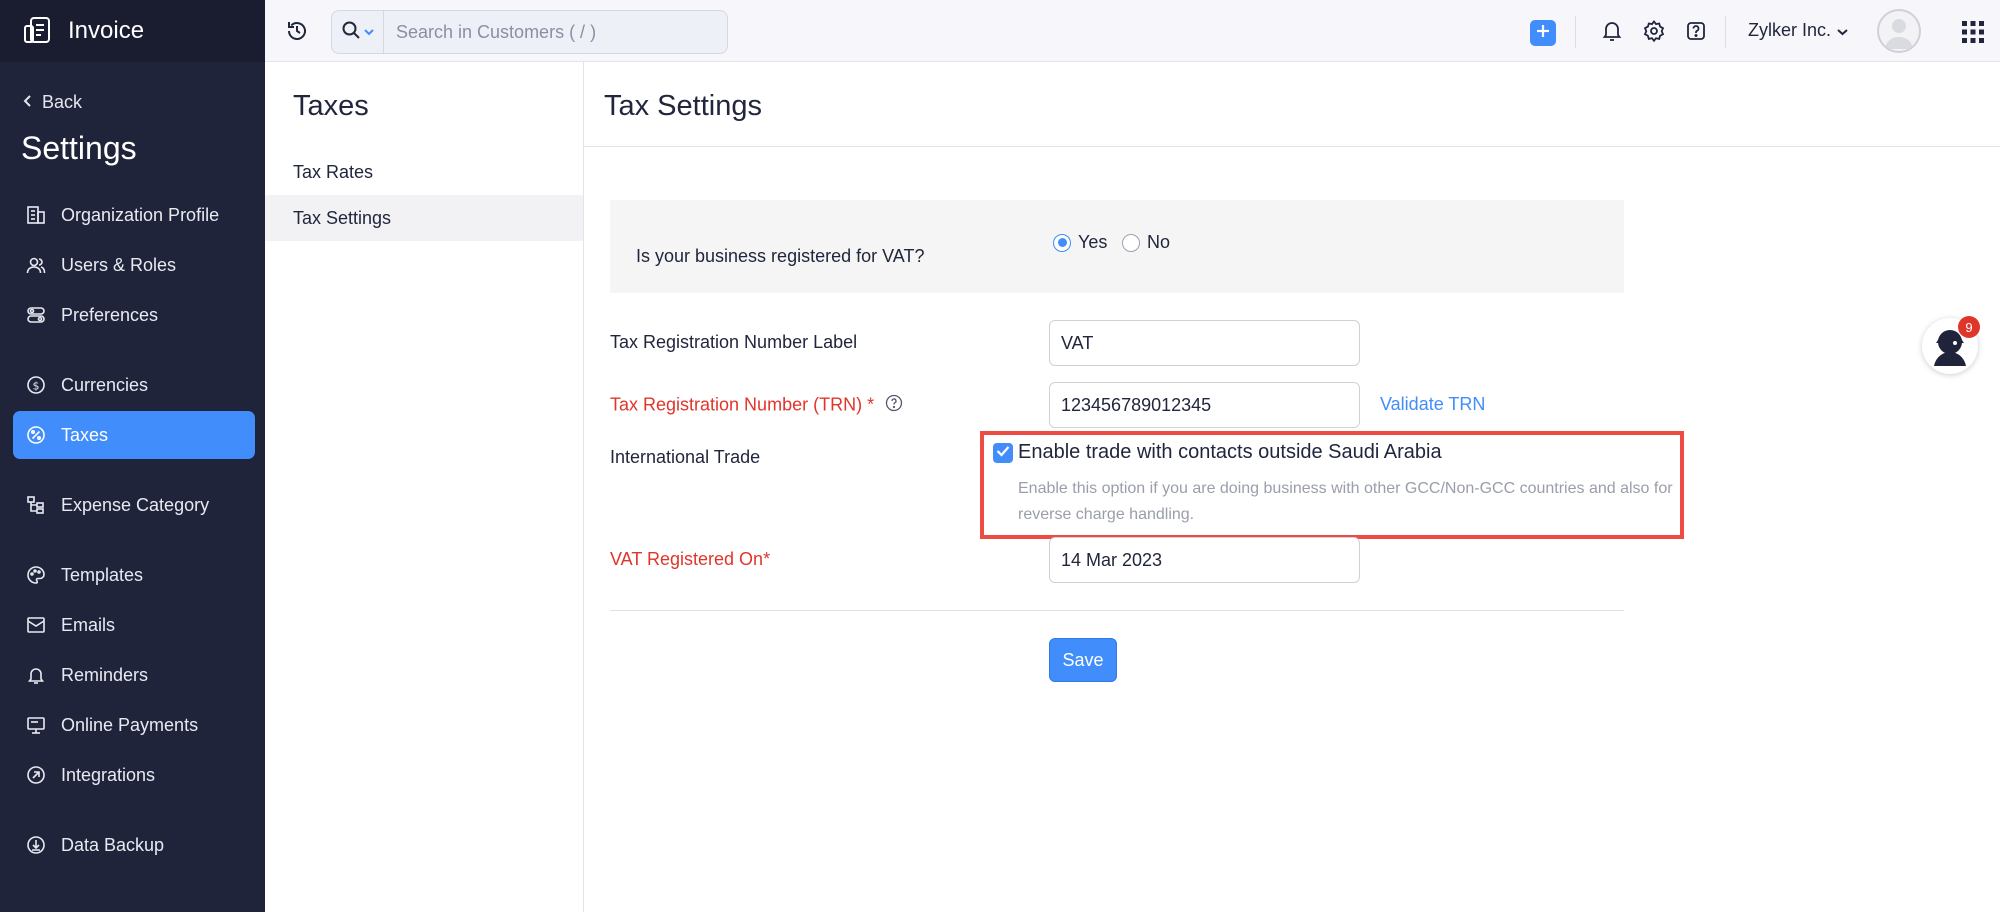 Image resolution: width=2000 pixels, height=912 pixels. I want to click on sidebar-item-label: Templates, so click(102, 574).